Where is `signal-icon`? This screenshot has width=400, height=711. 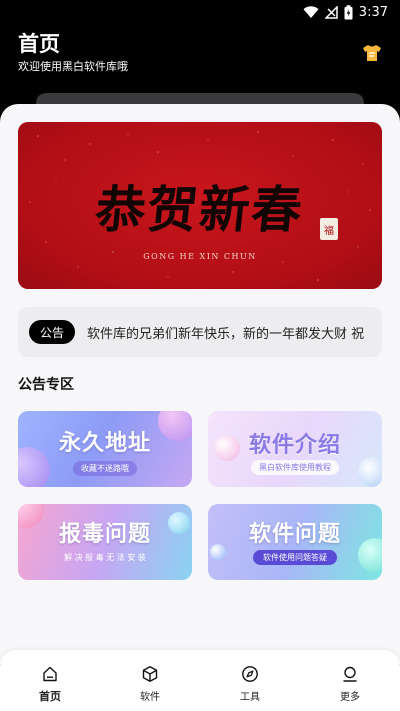 signal-icon is located at coordinates (331, 12).